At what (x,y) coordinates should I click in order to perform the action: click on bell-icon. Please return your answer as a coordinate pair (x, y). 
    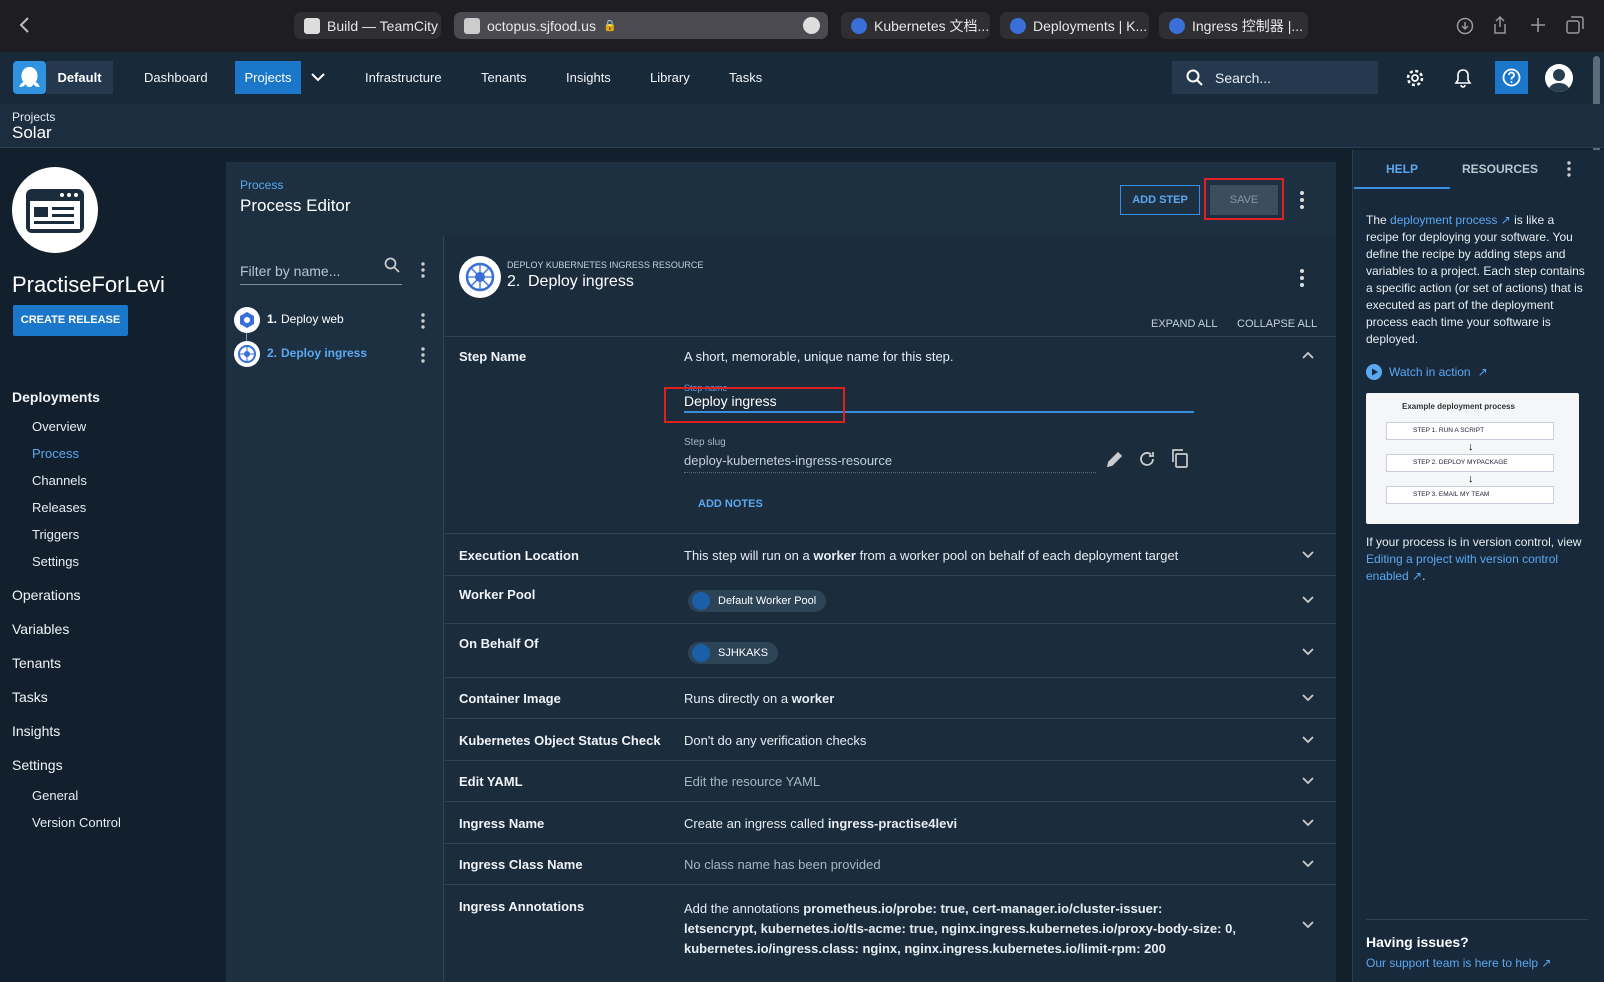
    Looking at the image, I should click on (1463, 78).